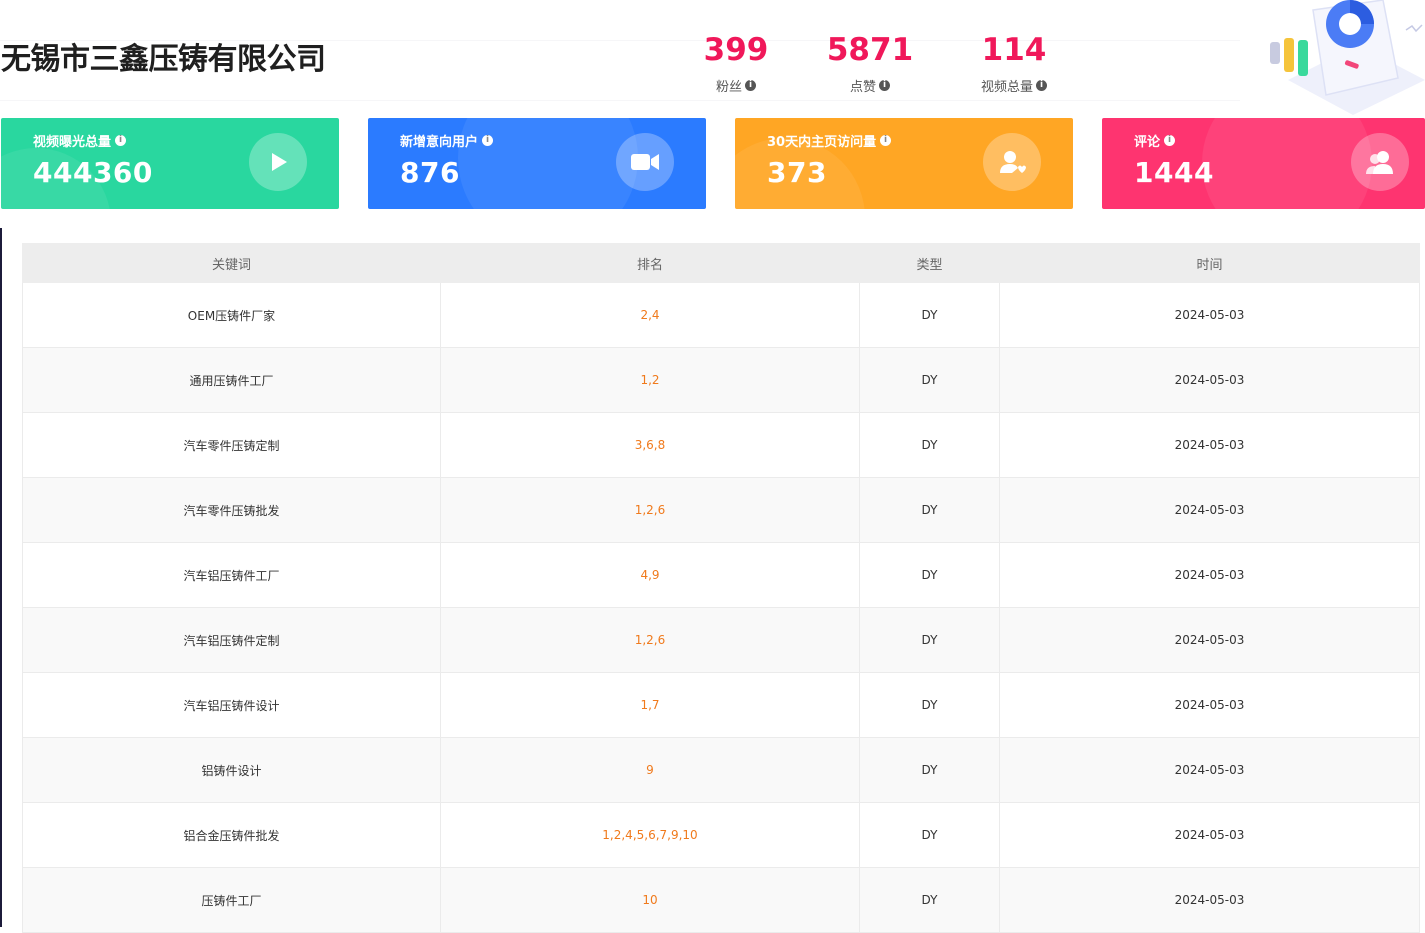 This screenshot has width=1425, height=933. I want to click on card-value: 1444, so click(1174, 172).